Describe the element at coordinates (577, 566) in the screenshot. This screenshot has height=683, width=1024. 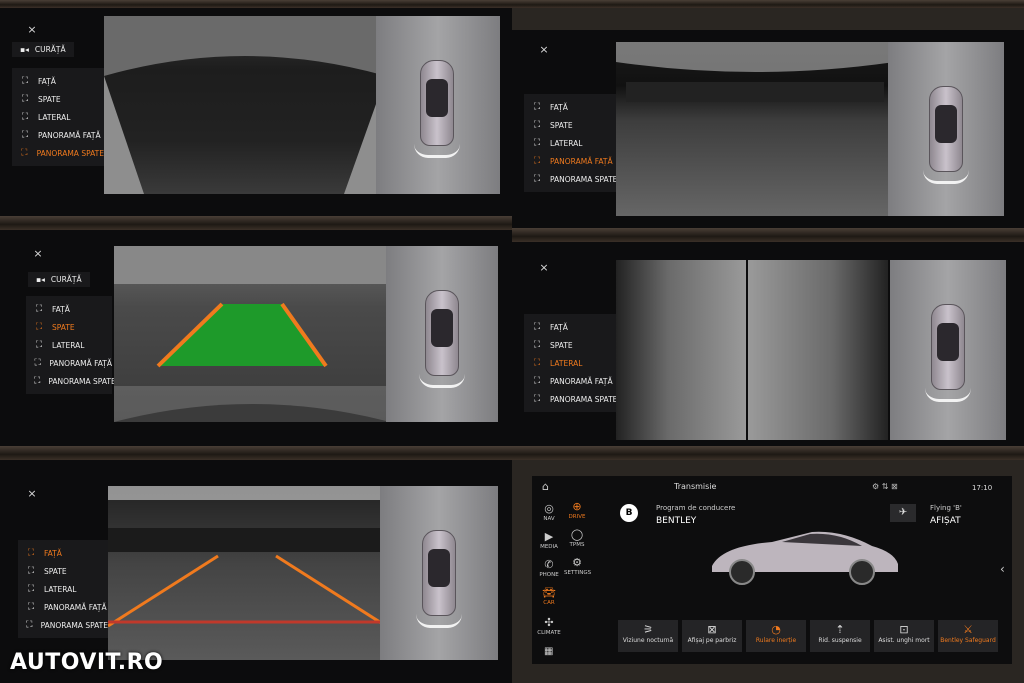
I see `settings-button: ⚙ SETTINGS` at that location.